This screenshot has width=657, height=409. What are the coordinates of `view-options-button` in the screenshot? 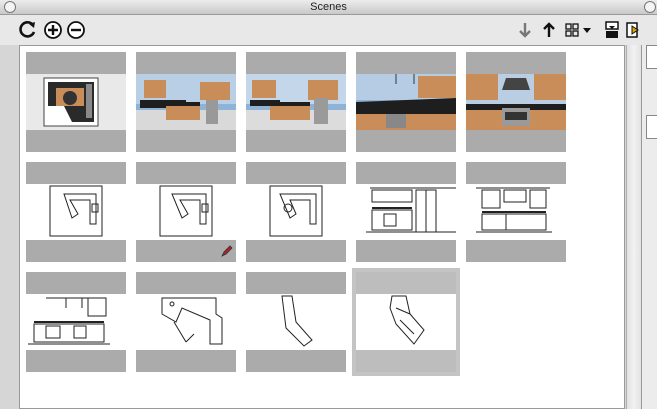 It's located at (579, 30).